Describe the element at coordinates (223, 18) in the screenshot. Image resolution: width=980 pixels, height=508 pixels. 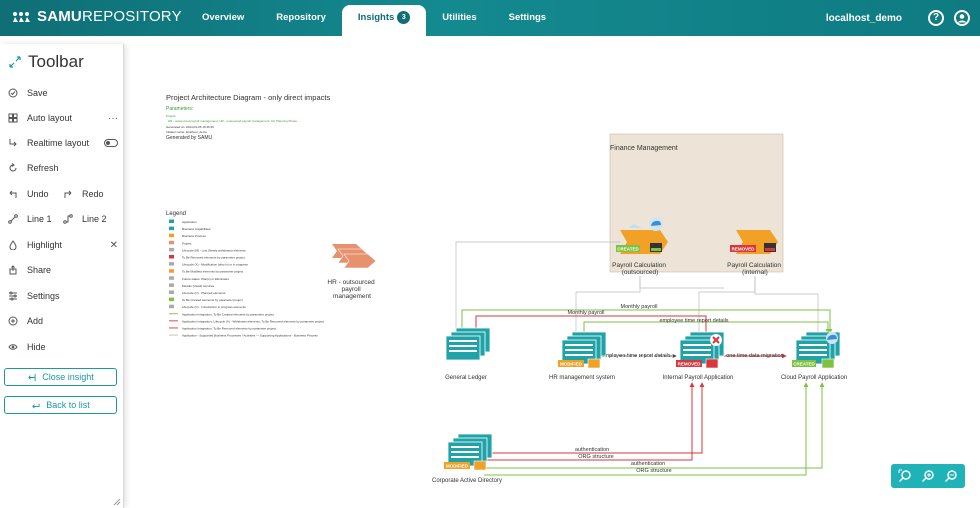
I see `nav-overview: Overview` at that location.